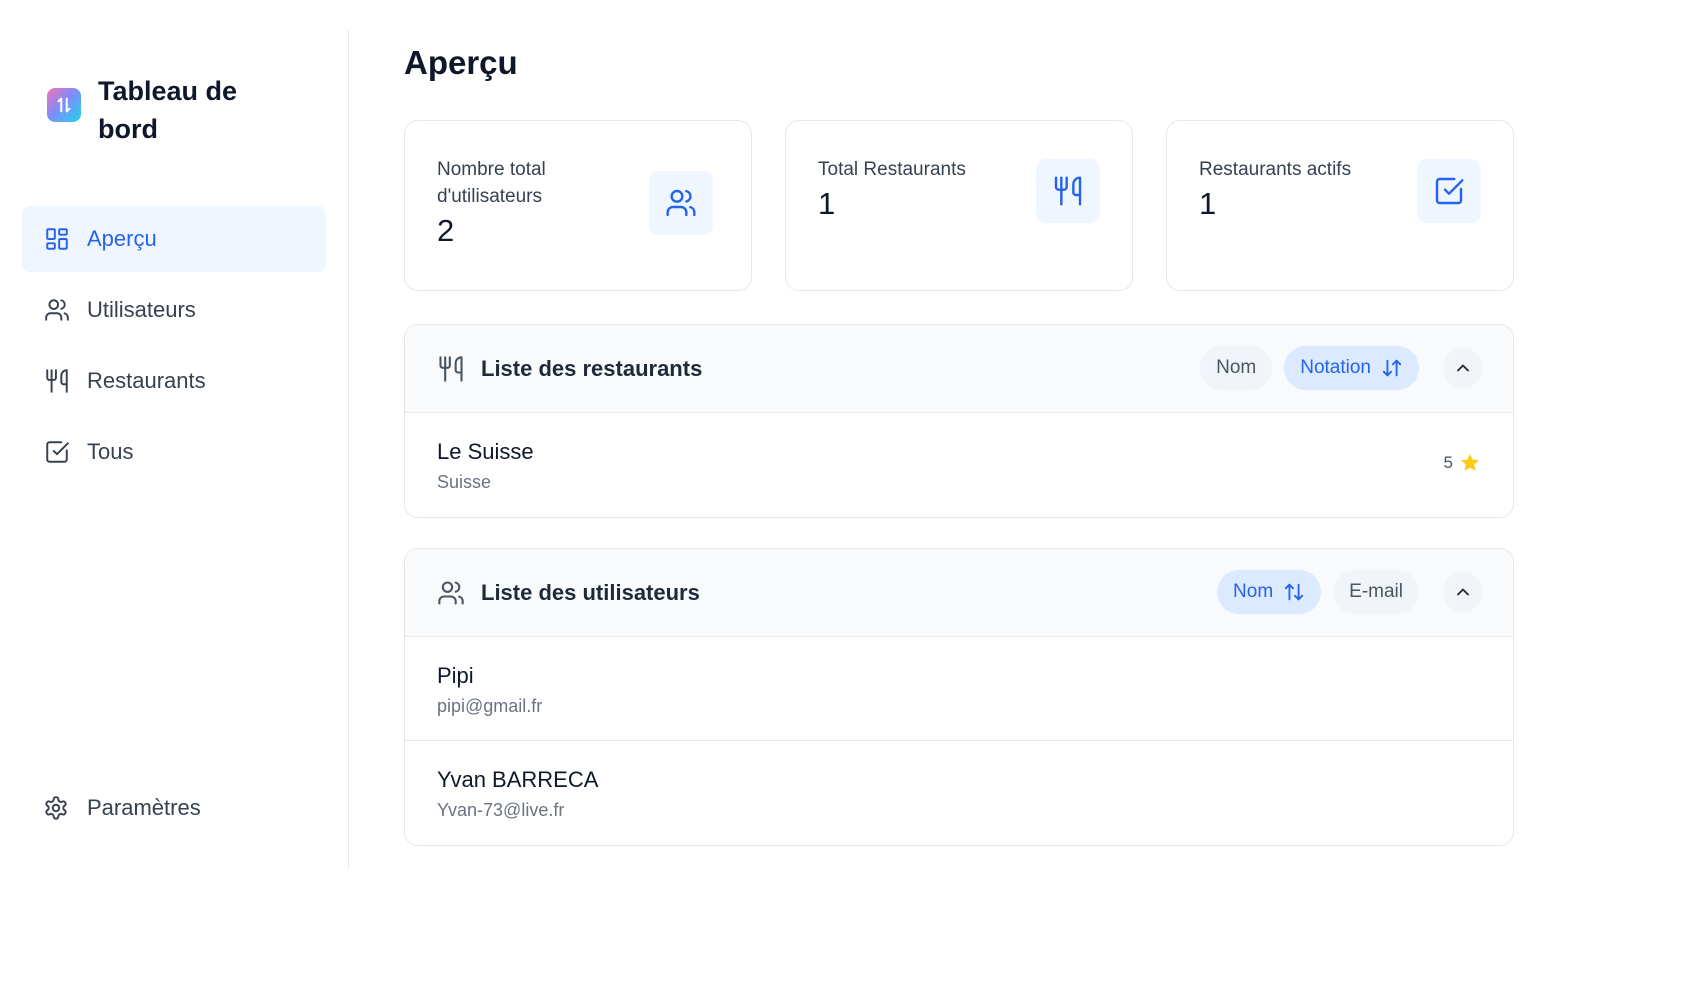 The image size is (1689, 981). What do you see at coordinates (892, 169) in the screenshot?
I see `stat-label: Total Restaurants` at bounding box center [892, 169].